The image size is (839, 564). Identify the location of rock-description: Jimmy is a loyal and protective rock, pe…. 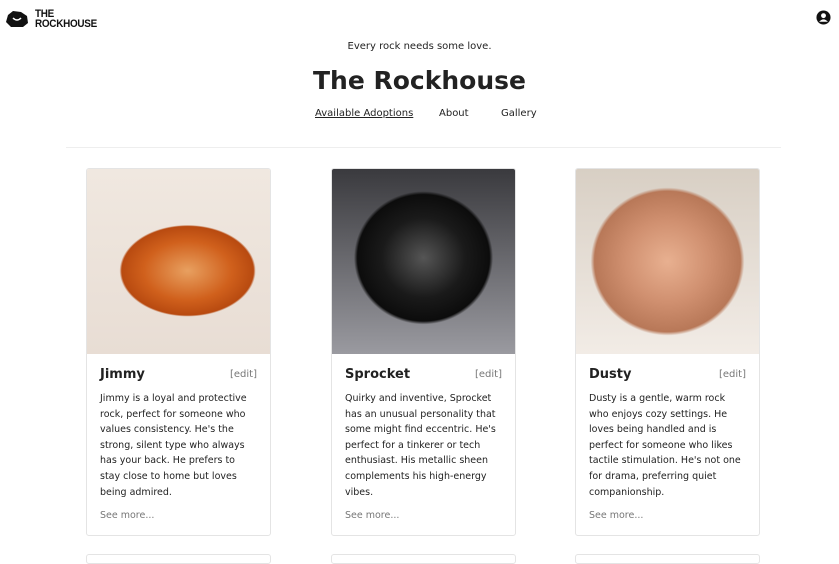
(173, 445).